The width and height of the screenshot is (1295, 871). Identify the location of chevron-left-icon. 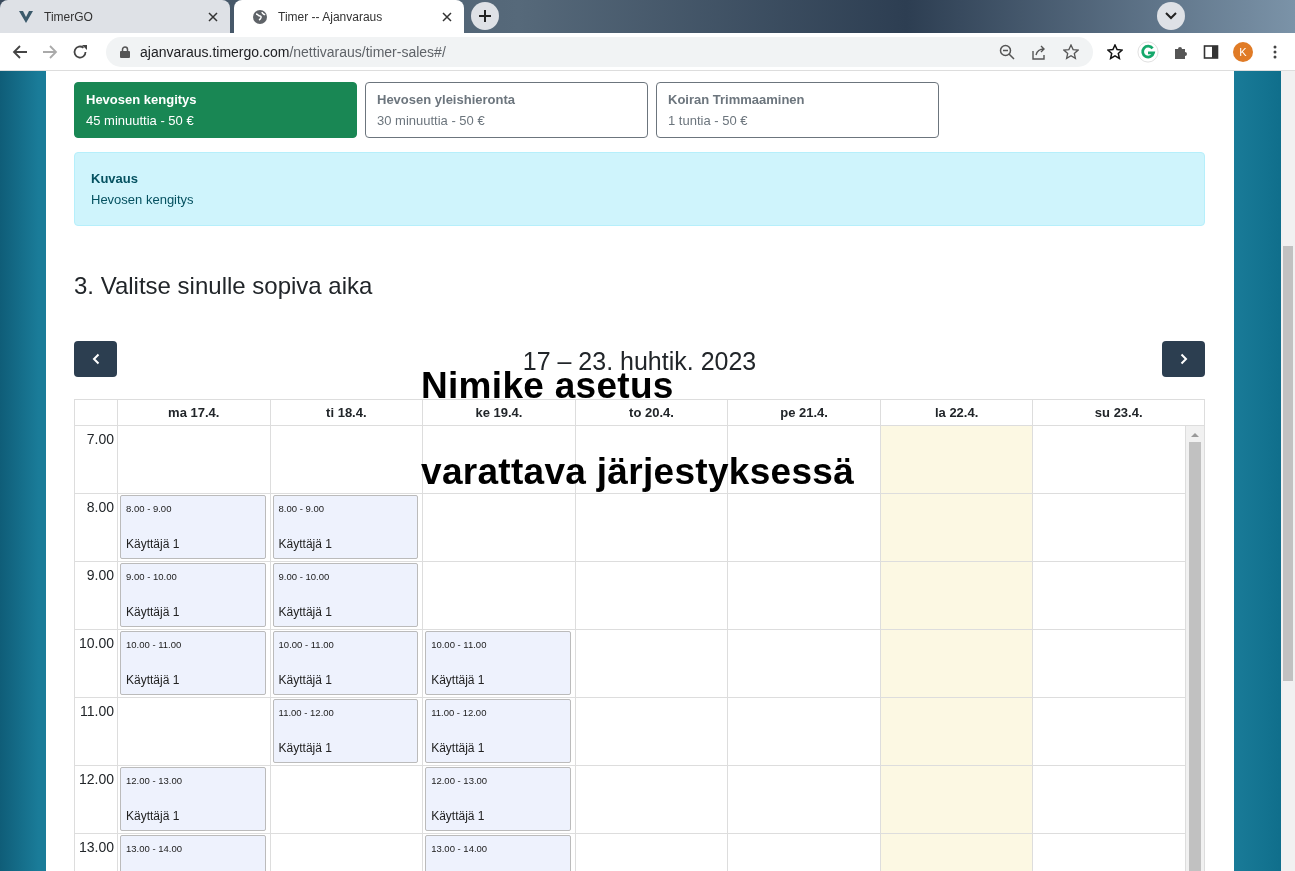
(95, 359).